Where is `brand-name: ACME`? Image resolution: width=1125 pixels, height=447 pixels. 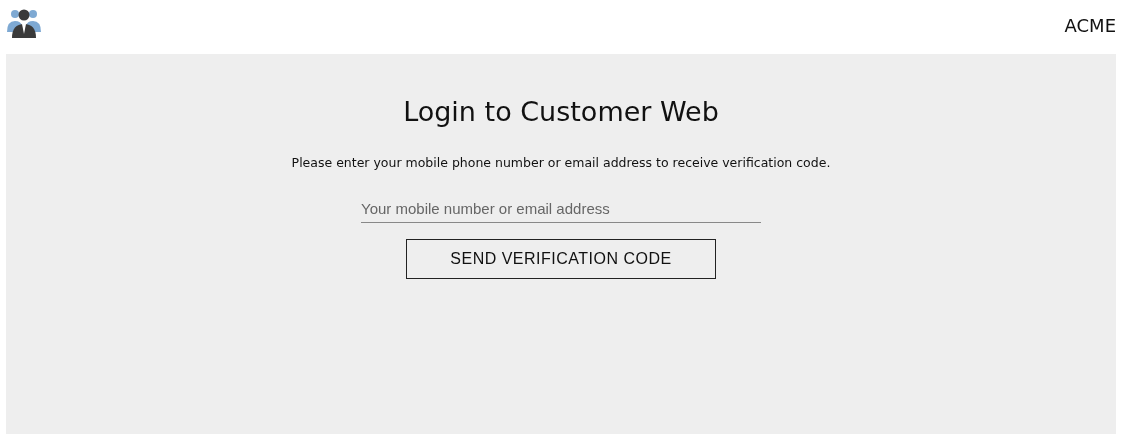
brand-name: ACME is located at coordinates (1090, 25).